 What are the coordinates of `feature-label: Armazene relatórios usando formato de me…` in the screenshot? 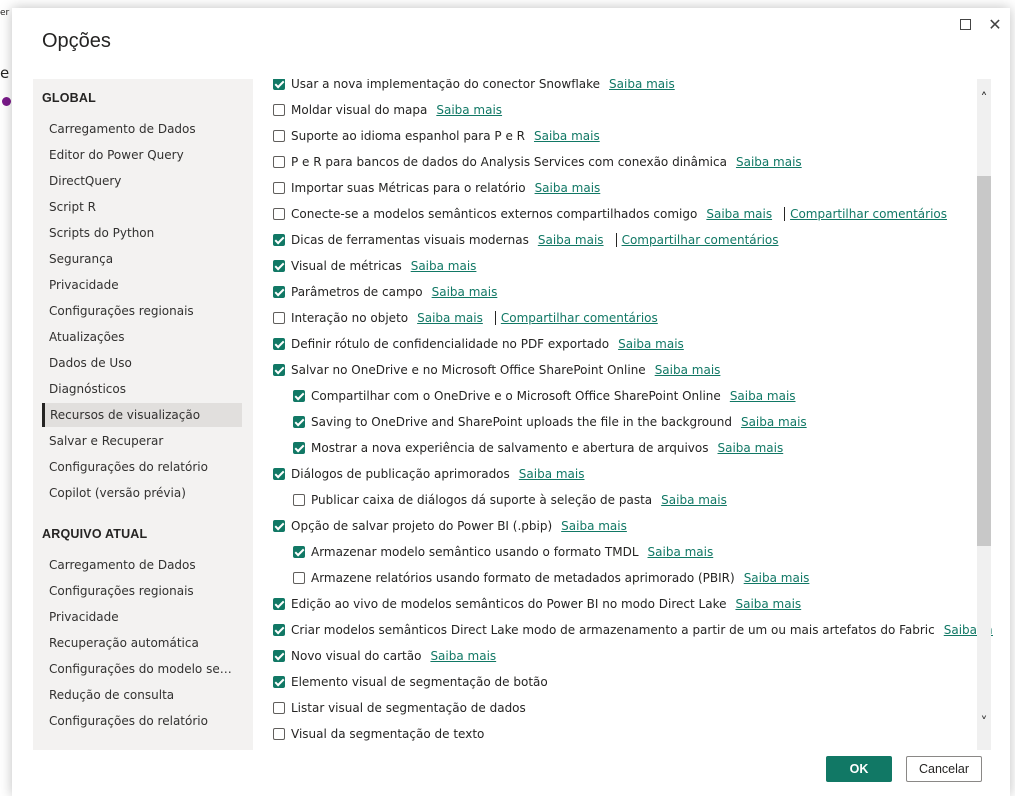 It's located at (523, 578).